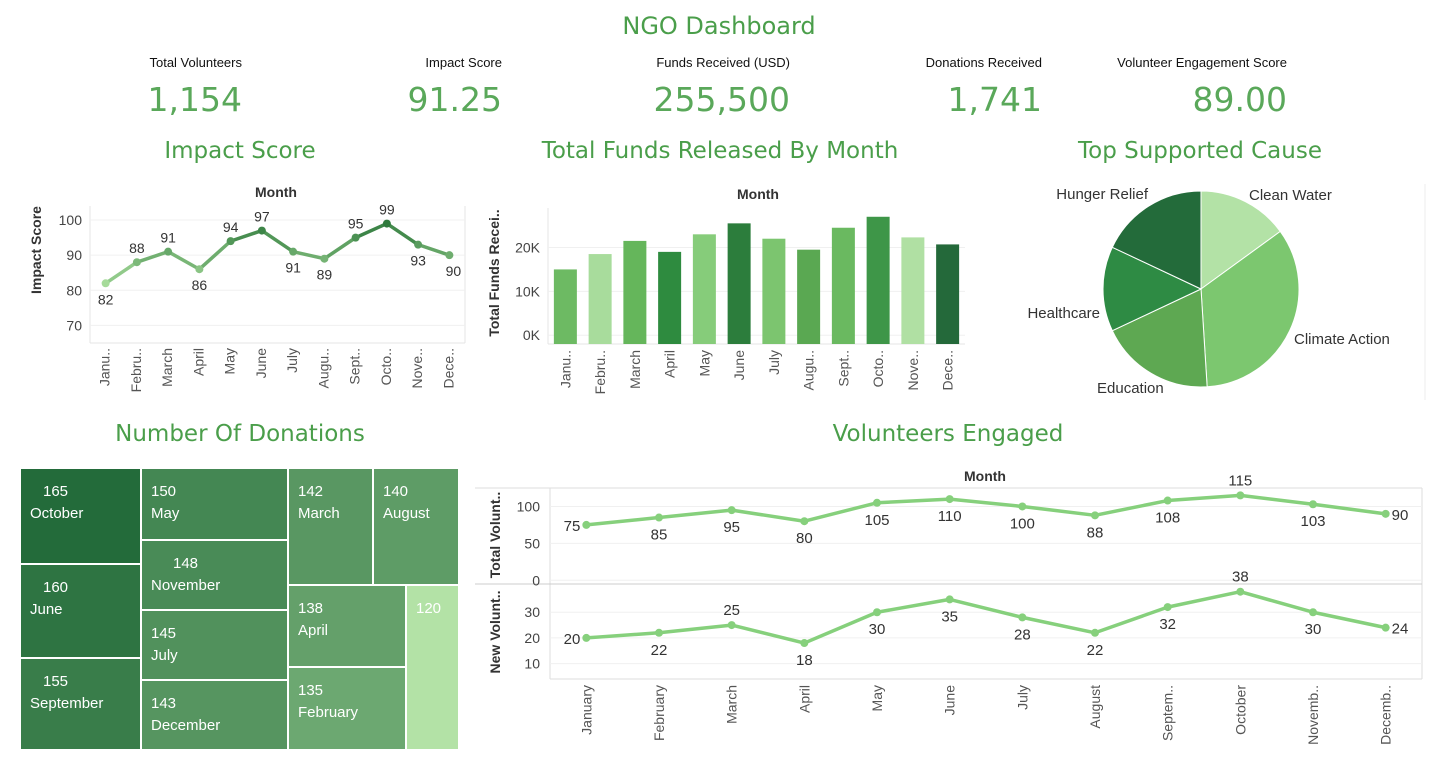 The image size is (1438, 768). What do you see at coordinates (200, 285) in the screenshot?
I see `impact-data-label: 86` at bounding box center [200, 285].